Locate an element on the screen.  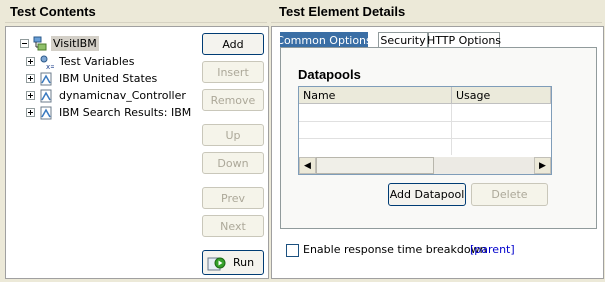
variables-icon: x= is located at coordinates (46, 62).